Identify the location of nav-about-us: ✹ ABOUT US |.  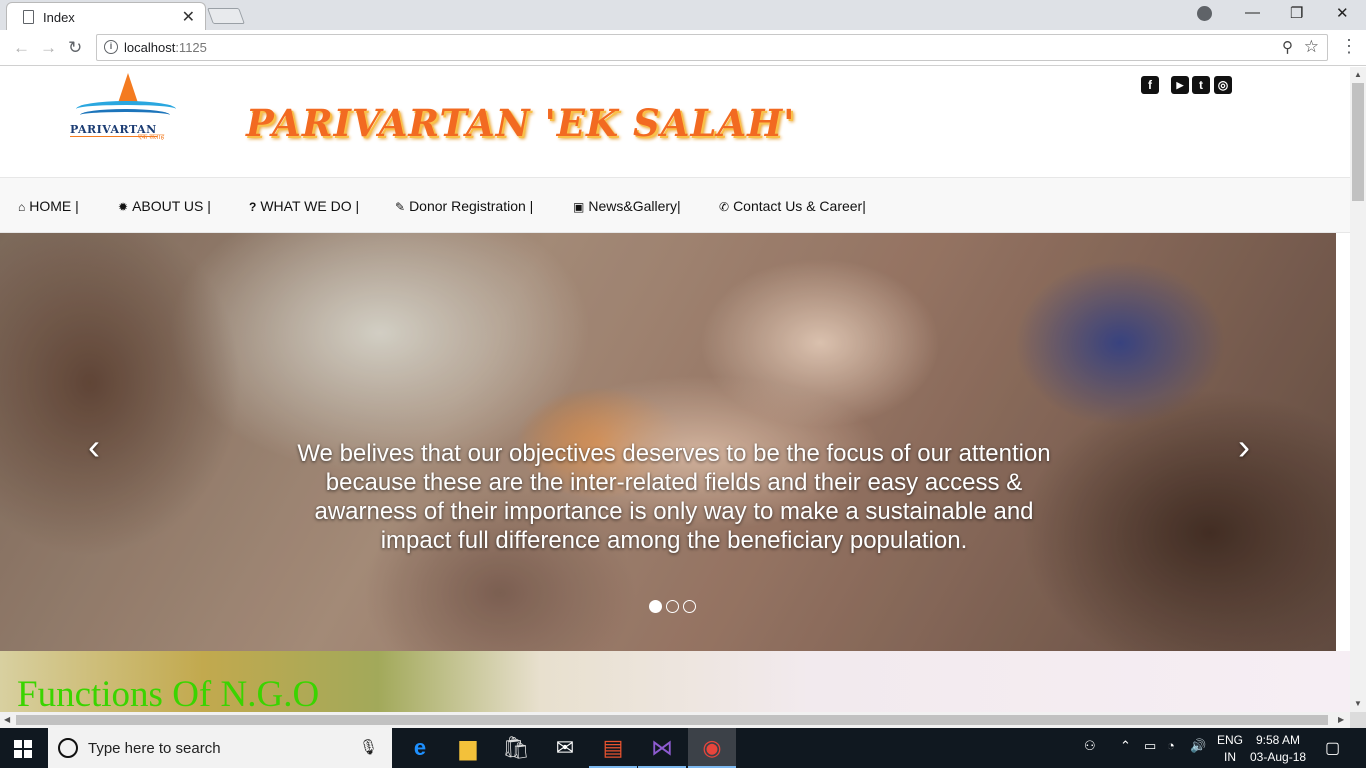
(164, 206).